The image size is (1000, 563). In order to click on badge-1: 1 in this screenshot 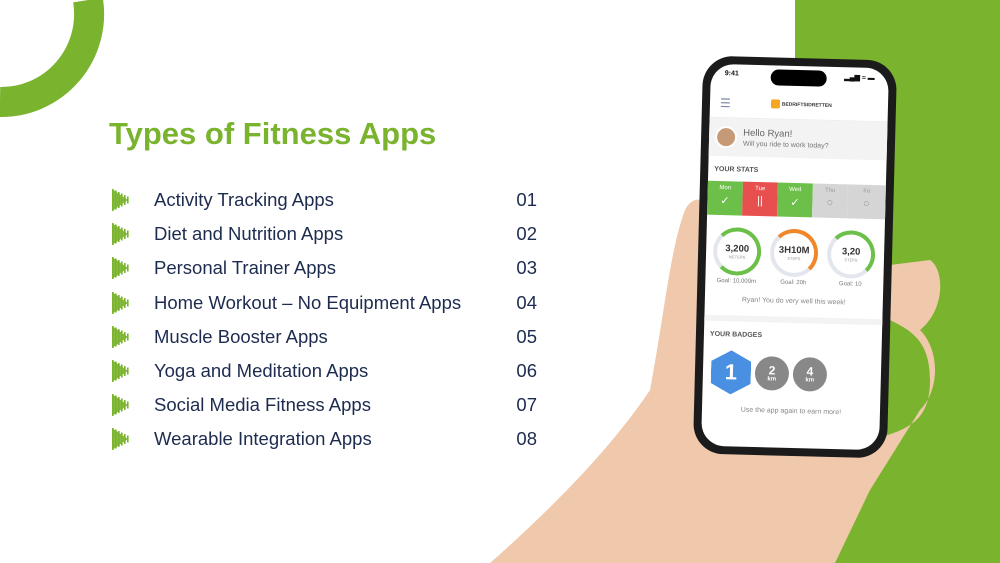, I will do `click(730, 372)`.